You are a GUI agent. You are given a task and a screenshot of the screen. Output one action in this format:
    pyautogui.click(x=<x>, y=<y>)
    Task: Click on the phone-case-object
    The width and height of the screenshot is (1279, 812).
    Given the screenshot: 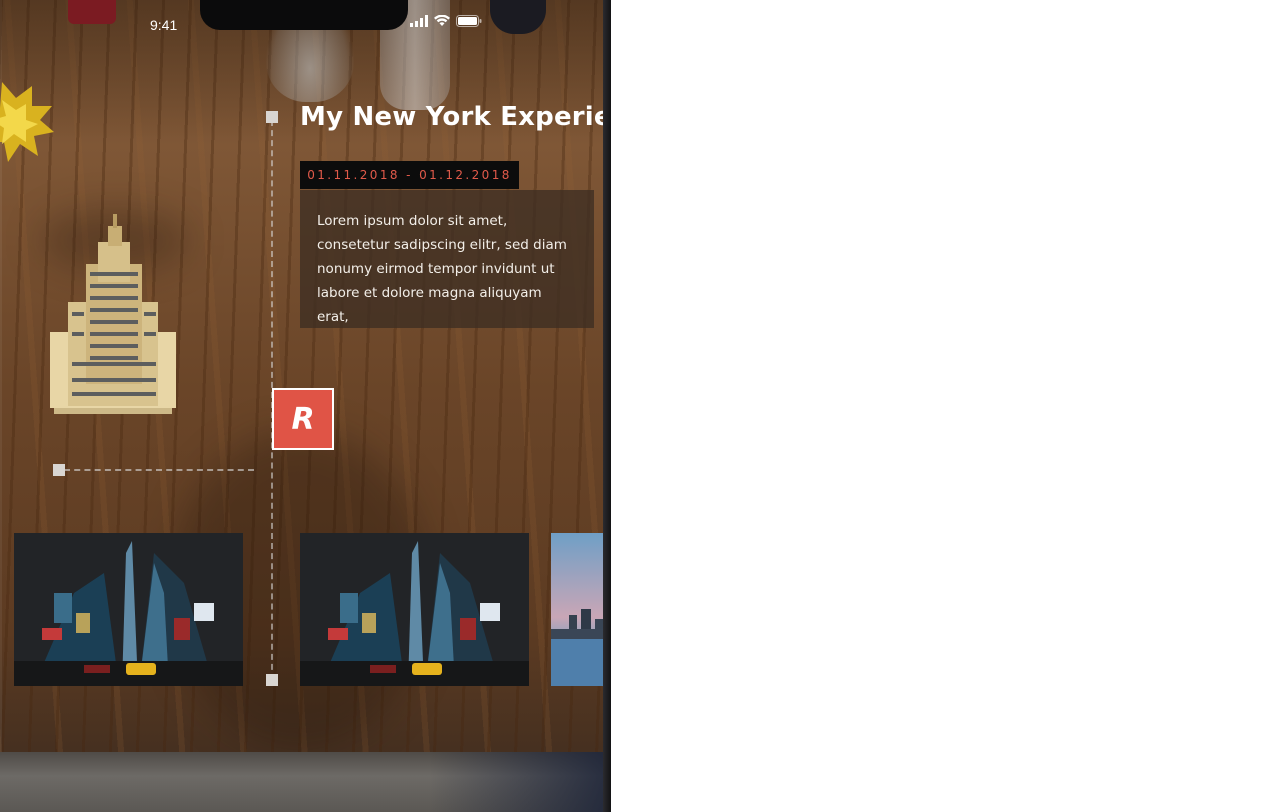 What is the action you would take?
    pyautogui.click(x=92, y=12)
    